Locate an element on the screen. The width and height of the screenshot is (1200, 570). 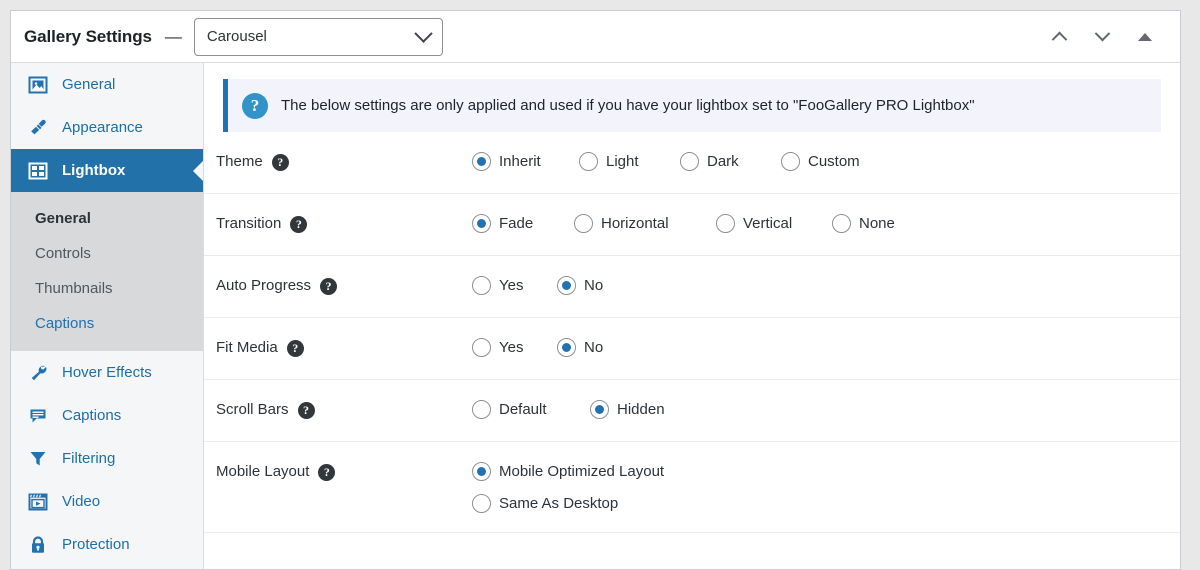
sidebar-item-protection: Protection is located at coordinates (107, 544).